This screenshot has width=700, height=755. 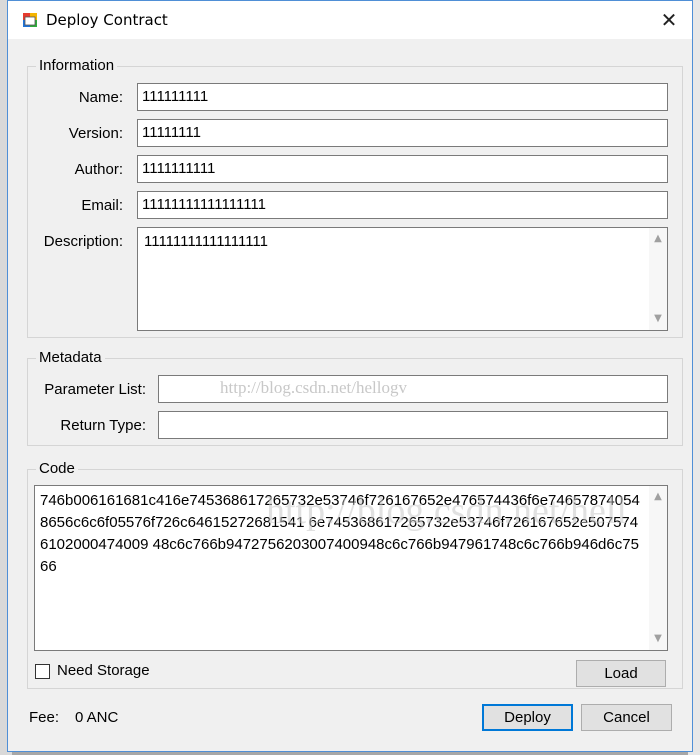 I want to click on description-text: 11111111111111111, so click(x=206, y=241).